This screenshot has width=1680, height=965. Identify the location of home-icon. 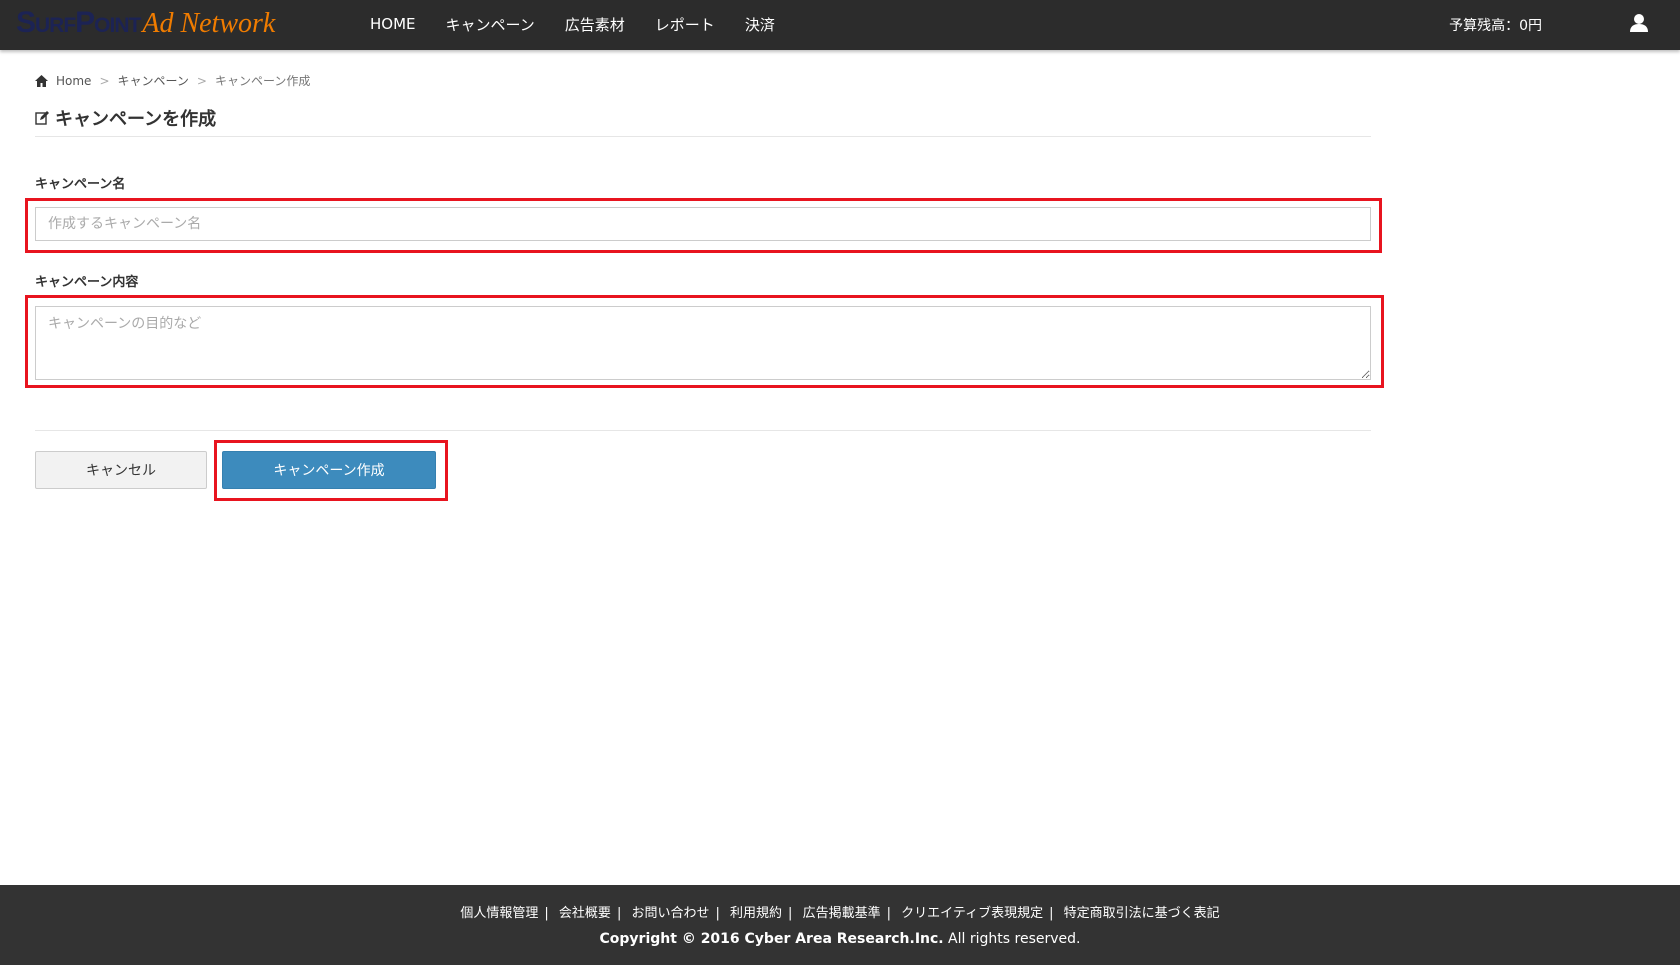
(41, 80).